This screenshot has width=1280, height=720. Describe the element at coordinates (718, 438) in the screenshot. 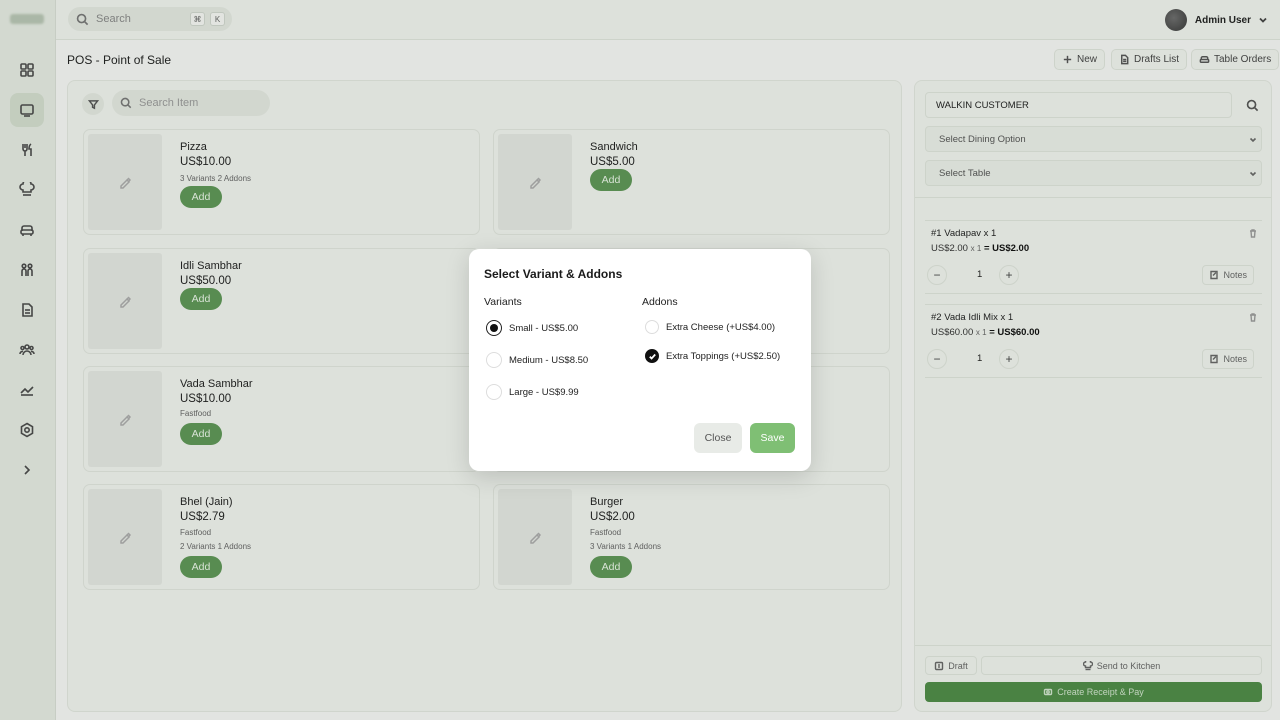

I see `close-button: Close` at that location.